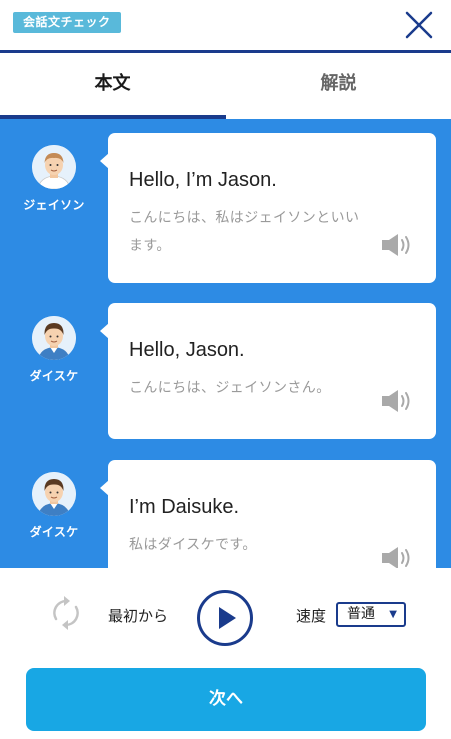  I want to click on tab-explanation: 解説, so click(338, 86).